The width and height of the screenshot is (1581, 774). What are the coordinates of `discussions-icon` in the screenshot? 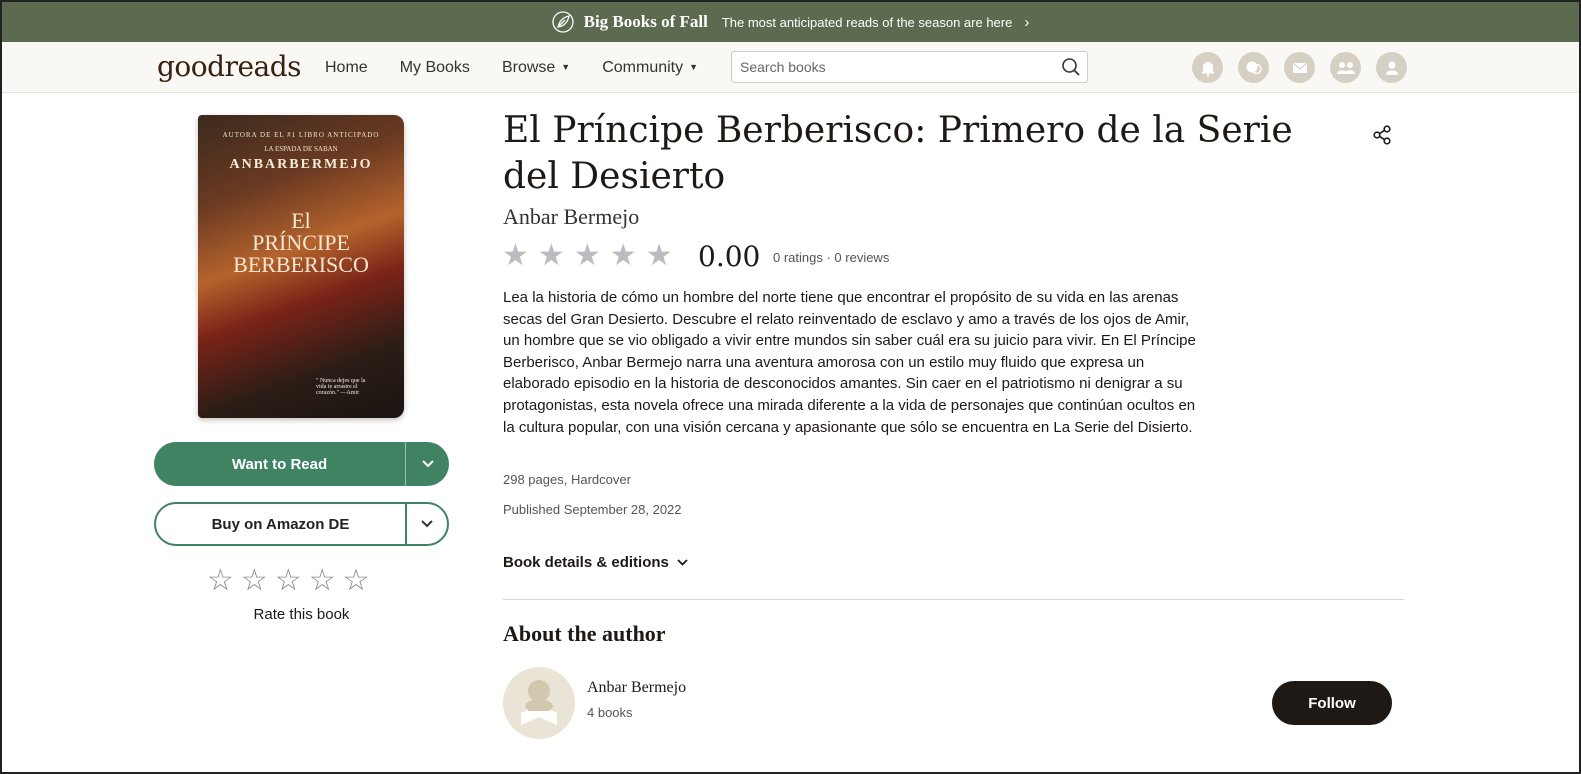 It's located at (1253, 67).